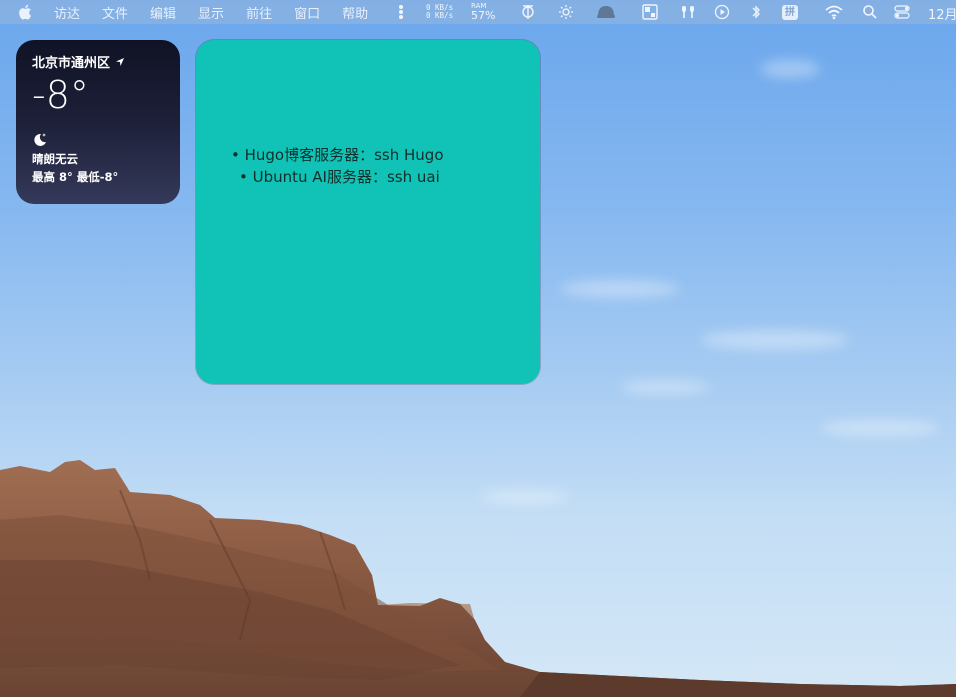 This screenshot has width=956, height=697. Describe the element at coordinates (834, 12) in the screenshot. I see `wifi-icon` at that location.